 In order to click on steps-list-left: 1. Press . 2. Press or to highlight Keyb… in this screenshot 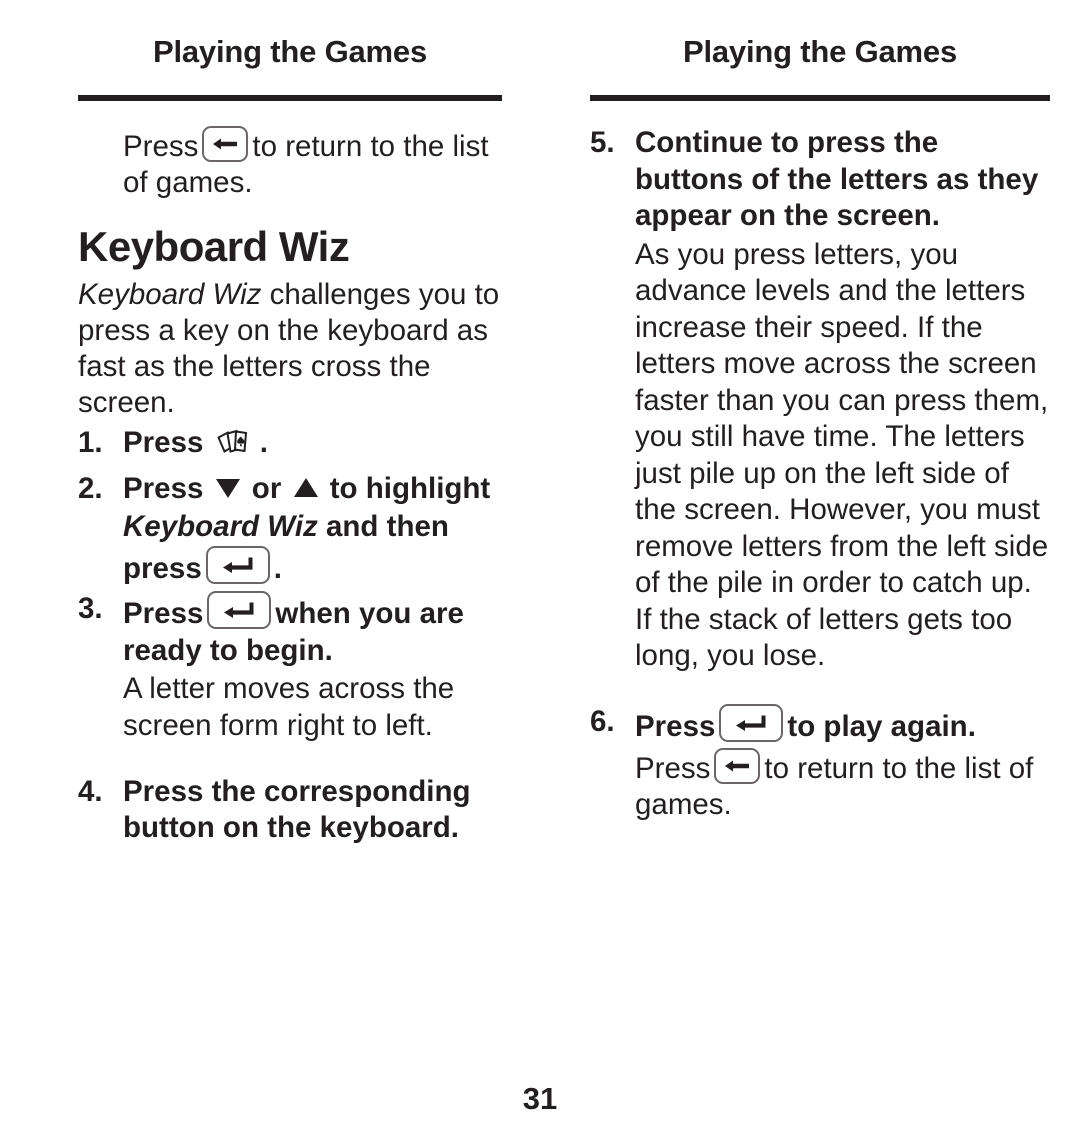, I will do `click(290, 636)`.